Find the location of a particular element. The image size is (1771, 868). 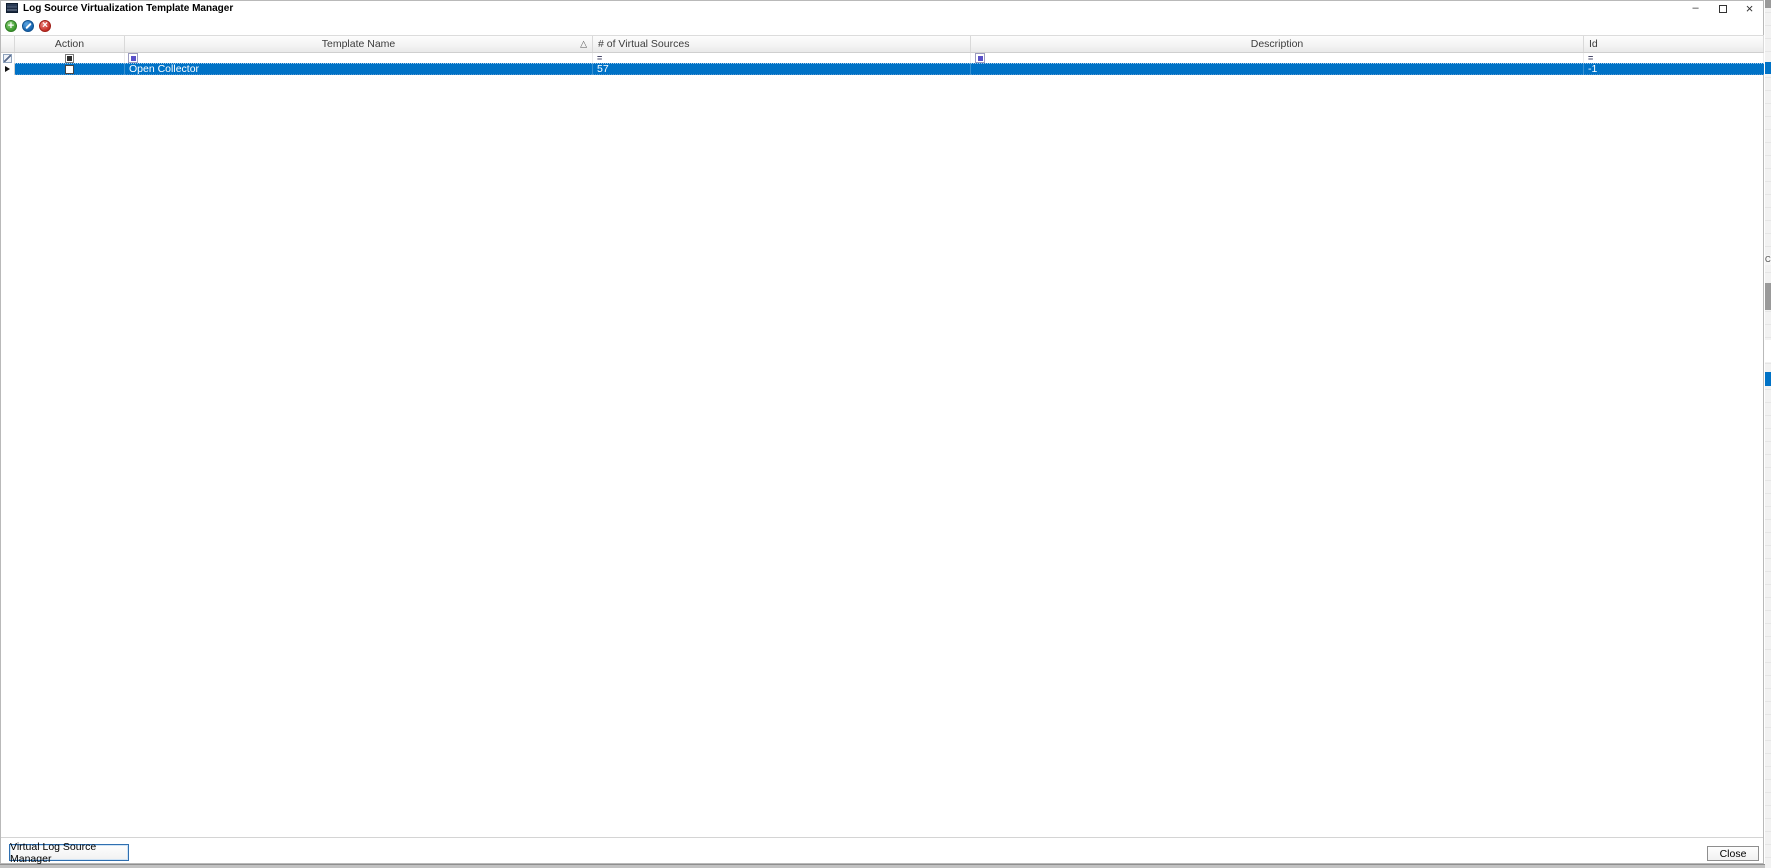

template-name-filter-icon is located at coordinates (133, 58).